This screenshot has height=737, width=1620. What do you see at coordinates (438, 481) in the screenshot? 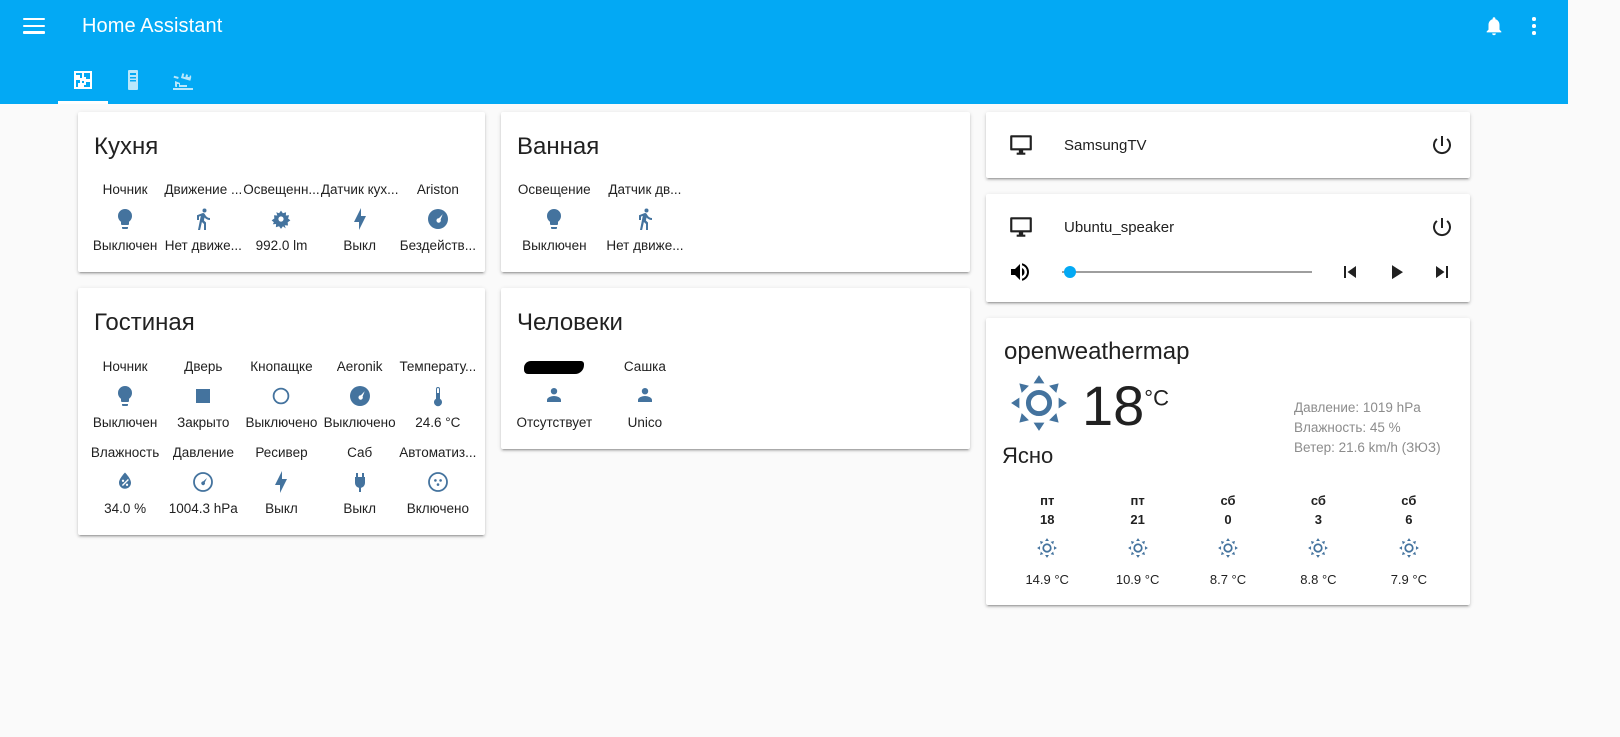
I see `entity-livingroom-automation: Автоматиз... Включено` at bounding box center [438, 481].